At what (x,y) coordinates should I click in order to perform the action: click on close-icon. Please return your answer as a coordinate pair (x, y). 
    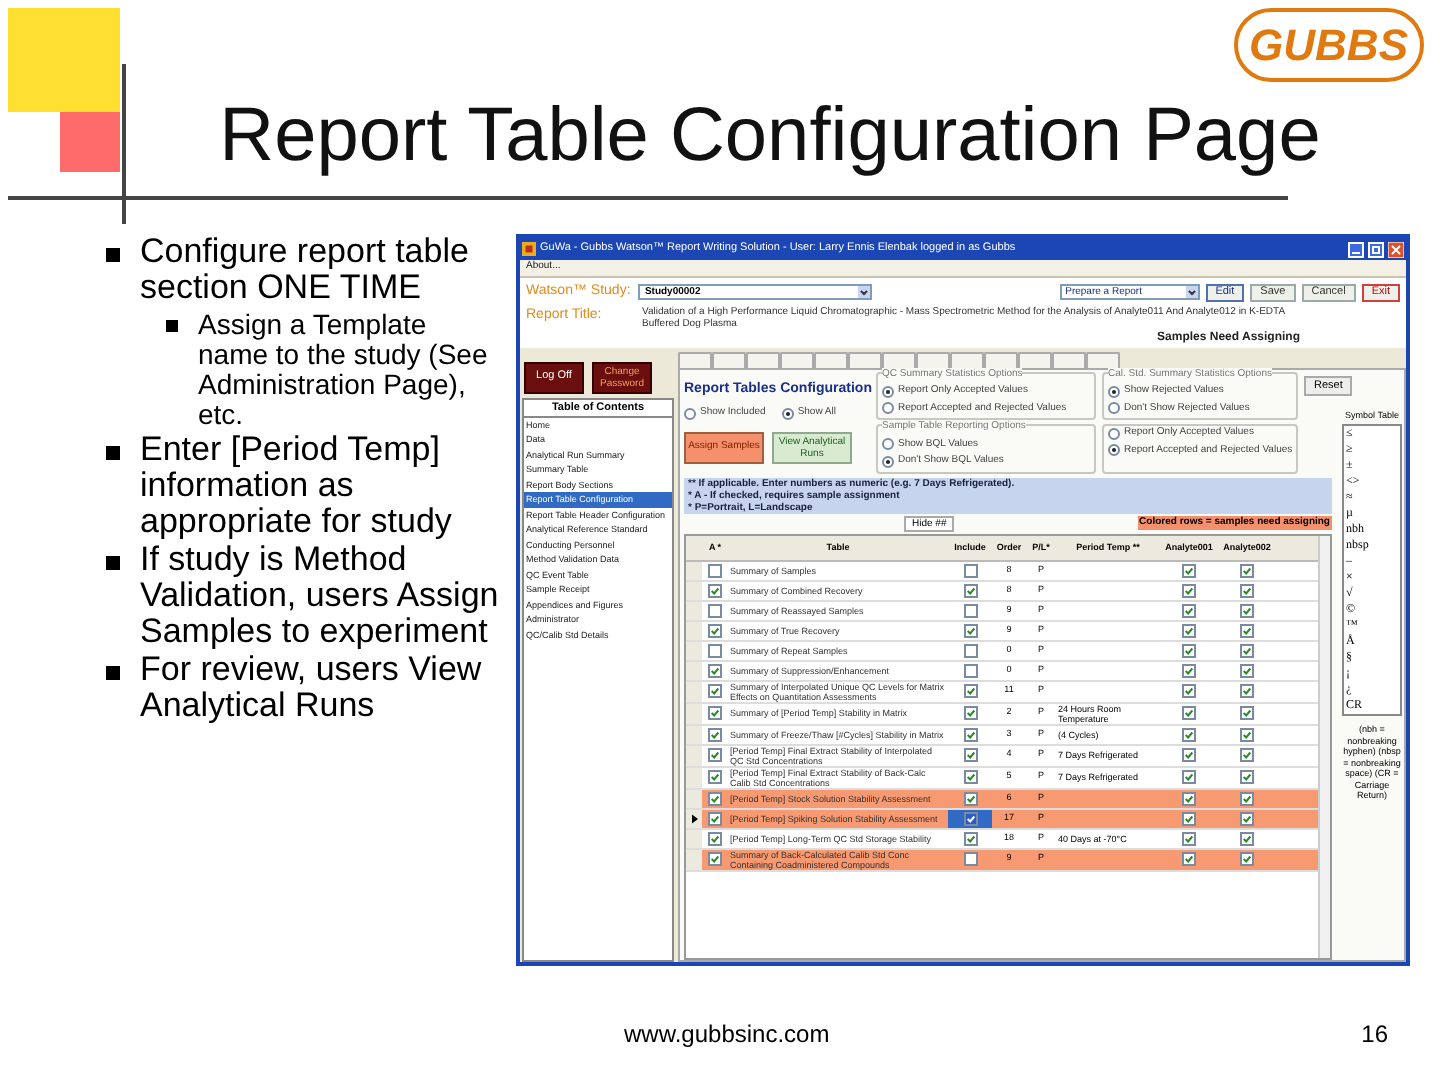
    Looking at the image, I should click on (1396, 249).